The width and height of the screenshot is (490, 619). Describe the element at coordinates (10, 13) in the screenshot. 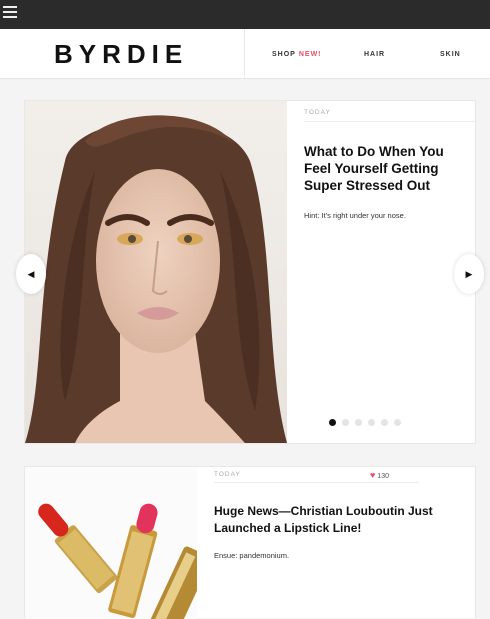

I see `hamburger-menu-icon` at that location.